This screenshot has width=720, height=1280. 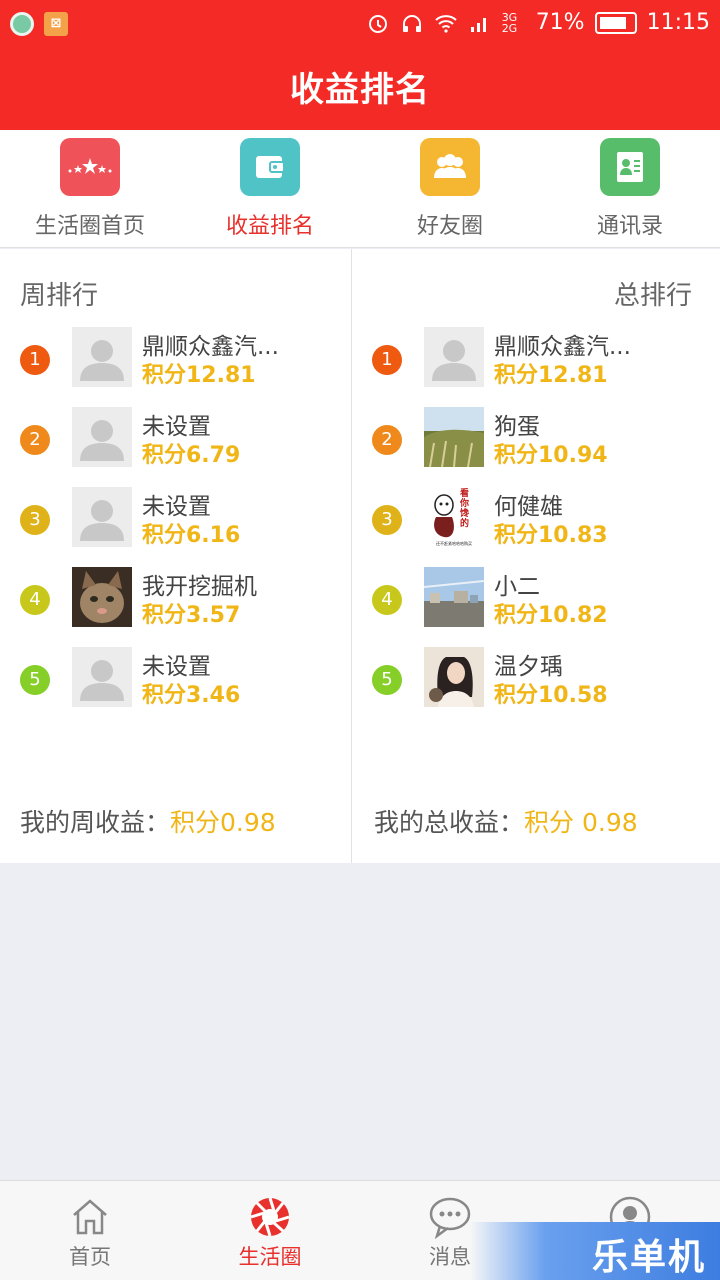 I want to click on contact-card-icon, so click(x=630, y=167).